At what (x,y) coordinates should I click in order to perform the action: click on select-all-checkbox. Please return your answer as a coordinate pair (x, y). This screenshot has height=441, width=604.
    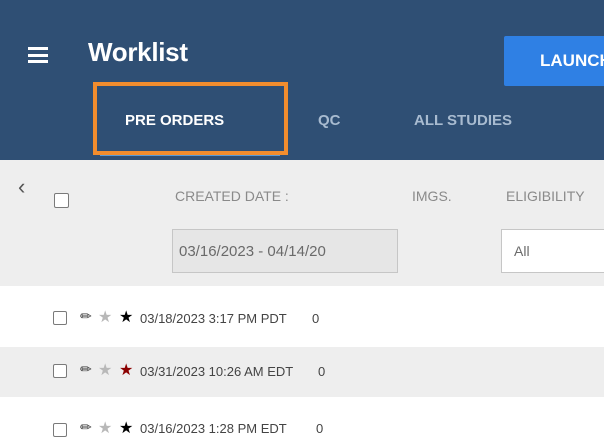
    Looking at the image, I should click on (61, 200).